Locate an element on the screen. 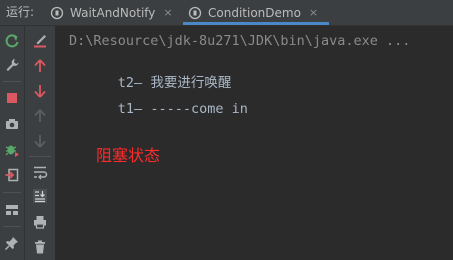 This screenshot has width=453, height=260. run-toolbar-primary is located at coordinates (12, 143).